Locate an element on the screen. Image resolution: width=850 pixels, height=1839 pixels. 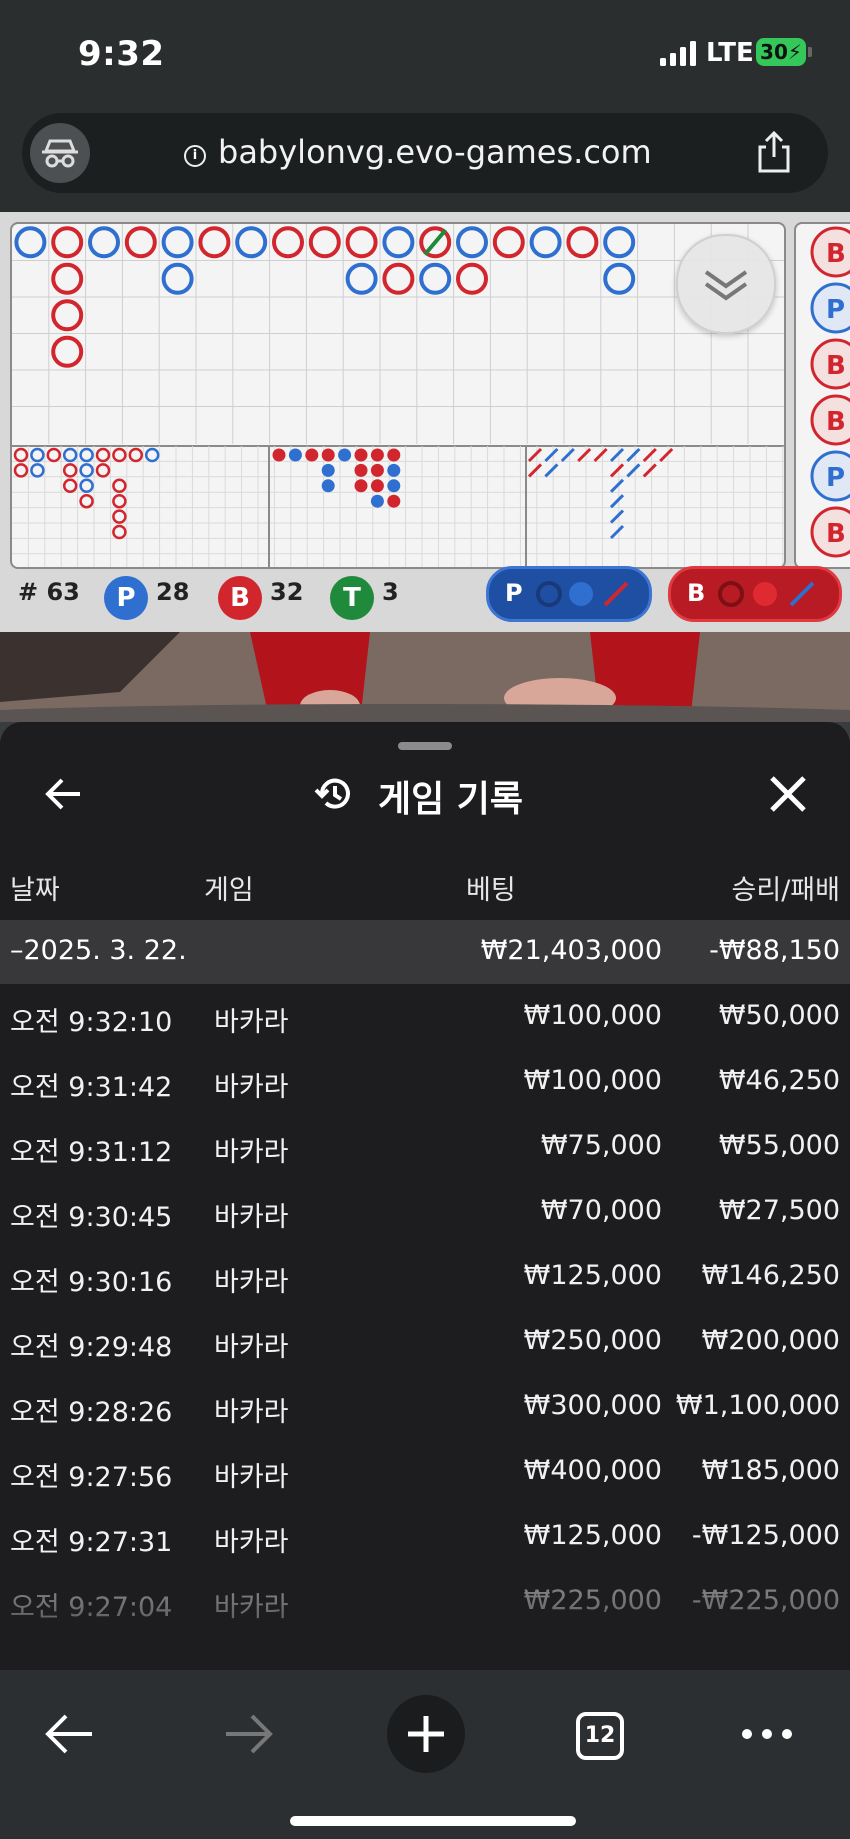
home-indicator is located at coordinates (433, 1821).